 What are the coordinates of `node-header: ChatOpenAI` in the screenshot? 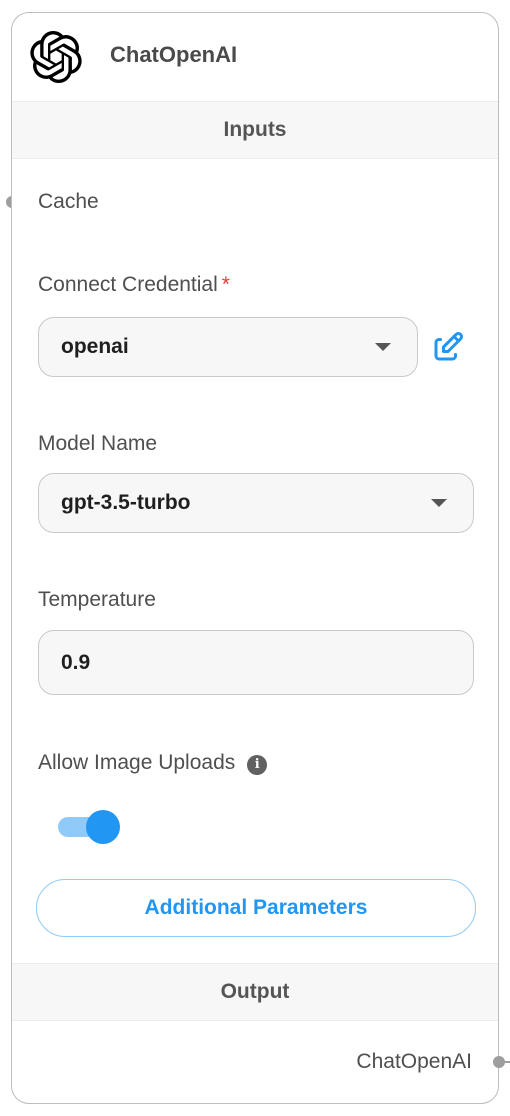 It's located at (255, 57).